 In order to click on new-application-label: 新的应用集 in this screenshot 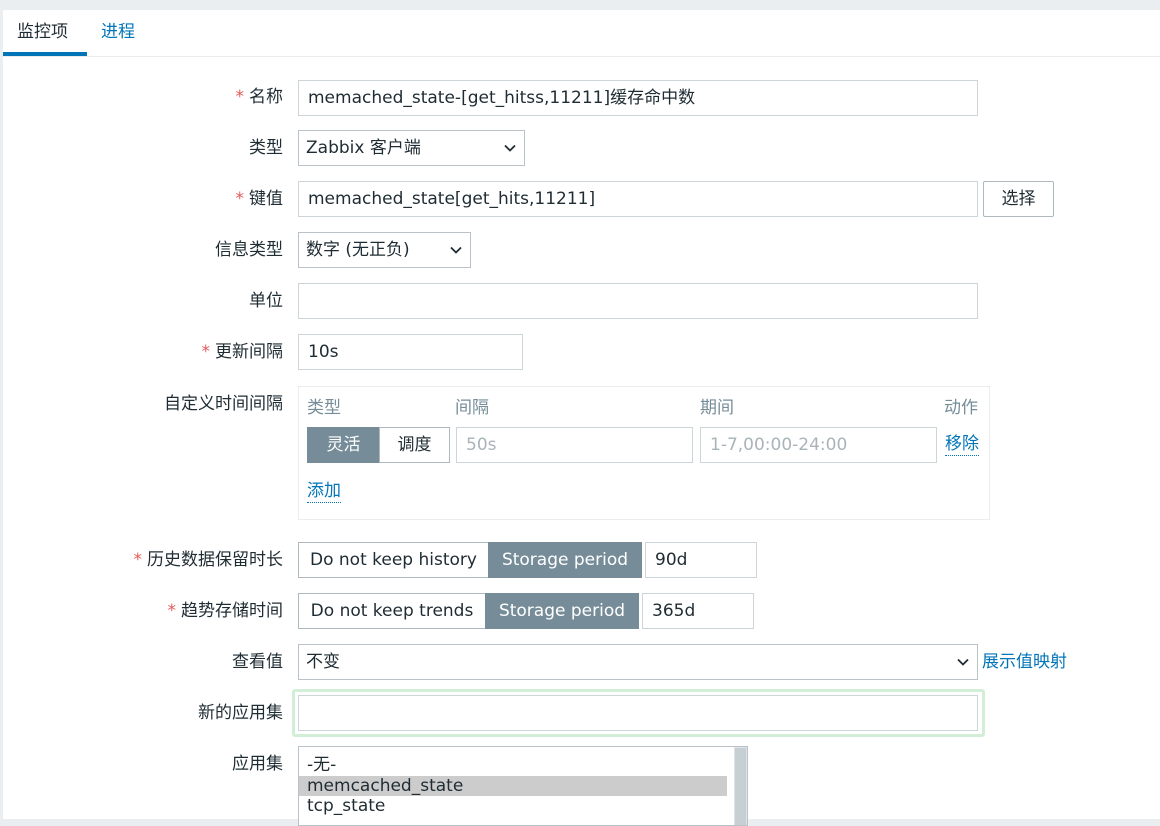, I will do `click(240, 713)`.